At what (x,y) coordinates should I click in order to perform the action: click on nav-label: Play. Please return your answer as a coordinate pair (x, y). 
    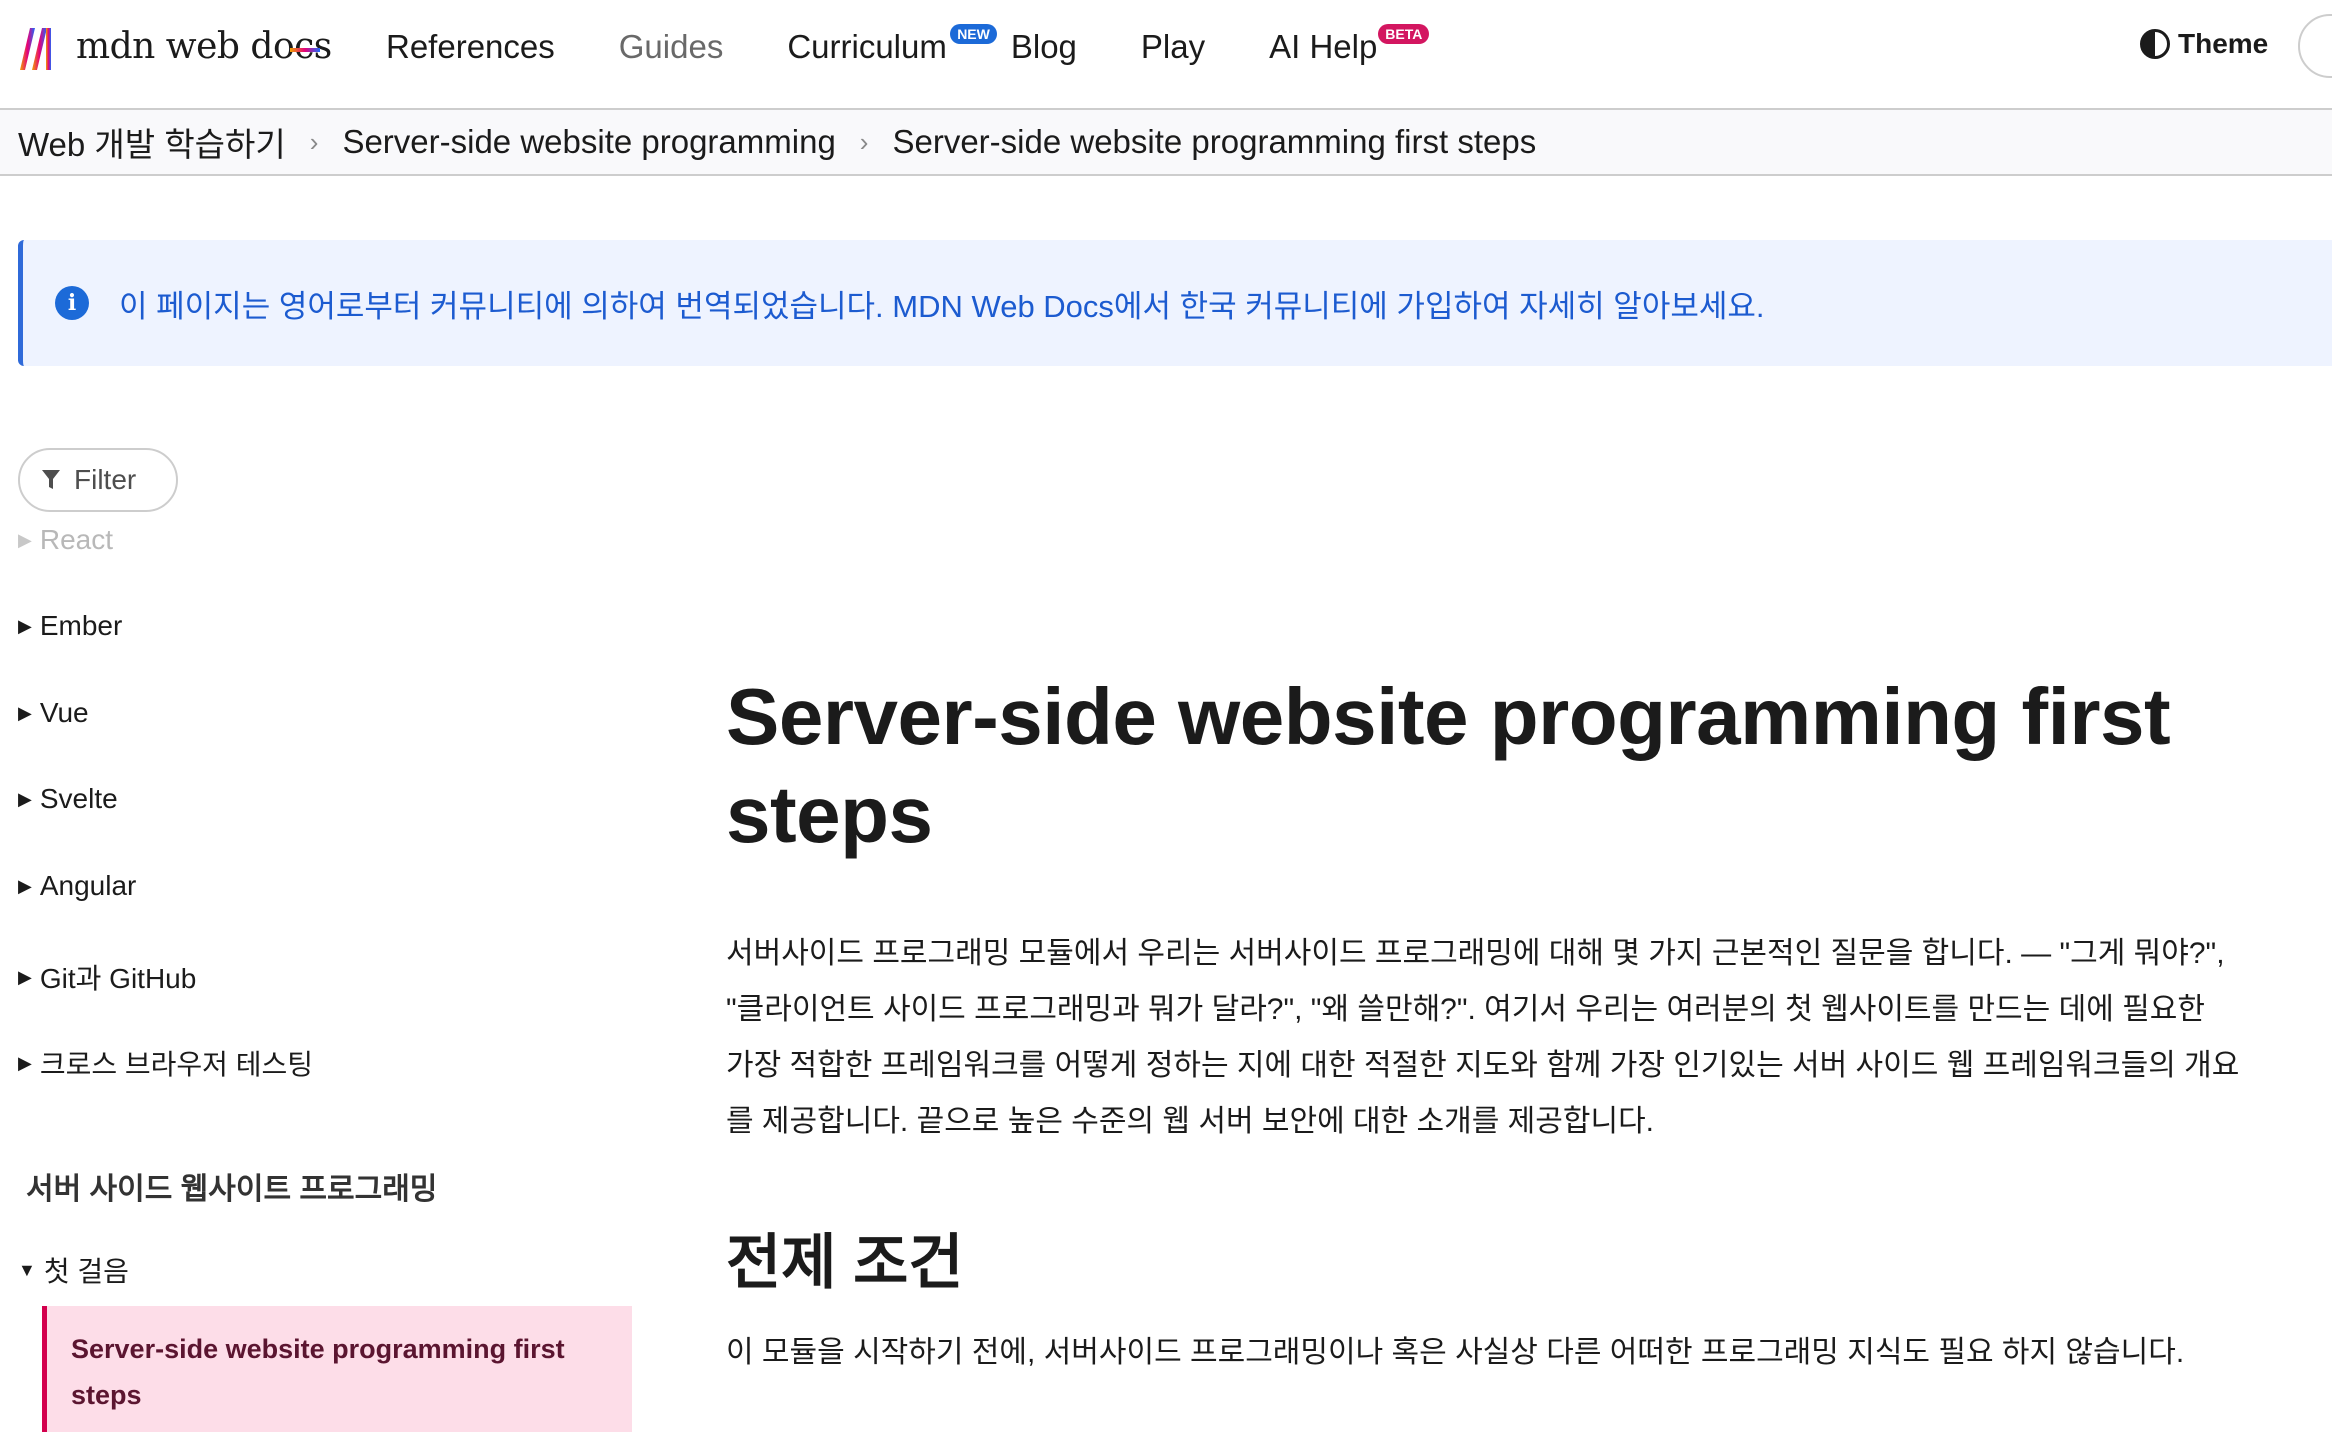
    Looking at the image, I should click on (1173, 46).